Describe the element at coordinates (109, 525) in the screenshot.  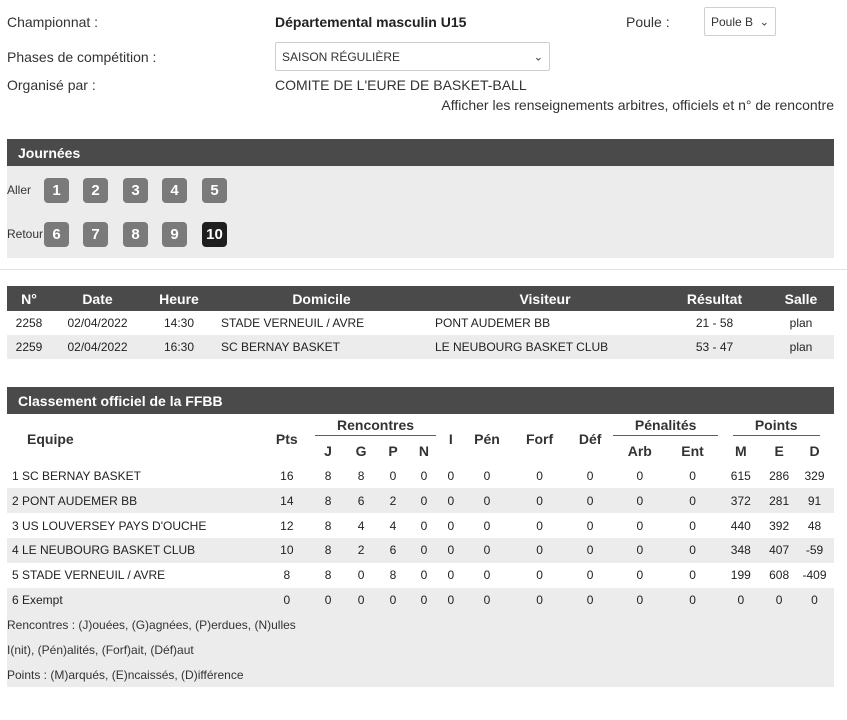
I see `team-name: 3 US LOUVERSEY PAYS D'OUCHE` at that location.